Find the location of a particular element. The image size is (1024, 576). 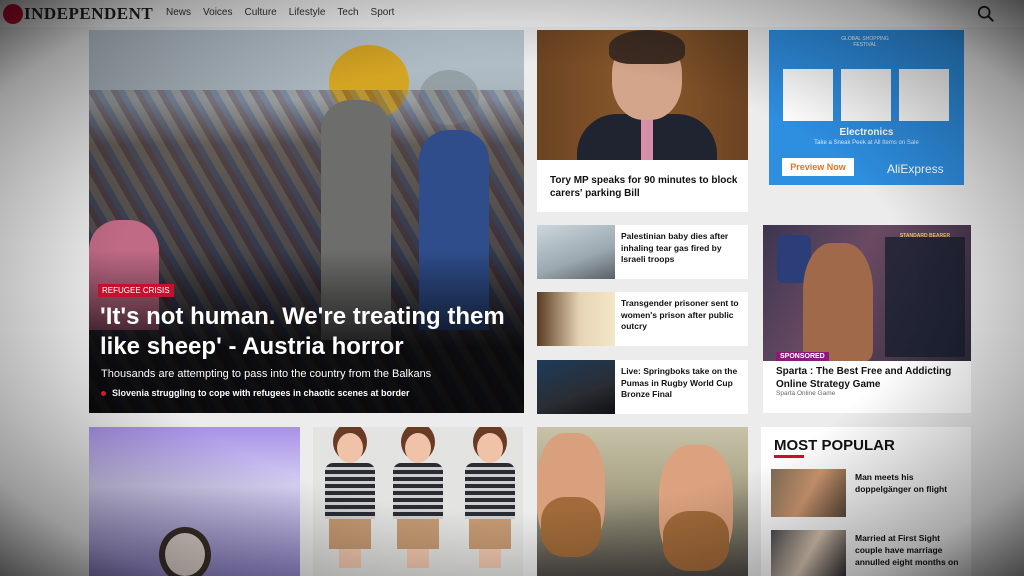

ad-festival-label: GLOBAL SHOPPING FESTIVAL is located at coordinates (865, 42).